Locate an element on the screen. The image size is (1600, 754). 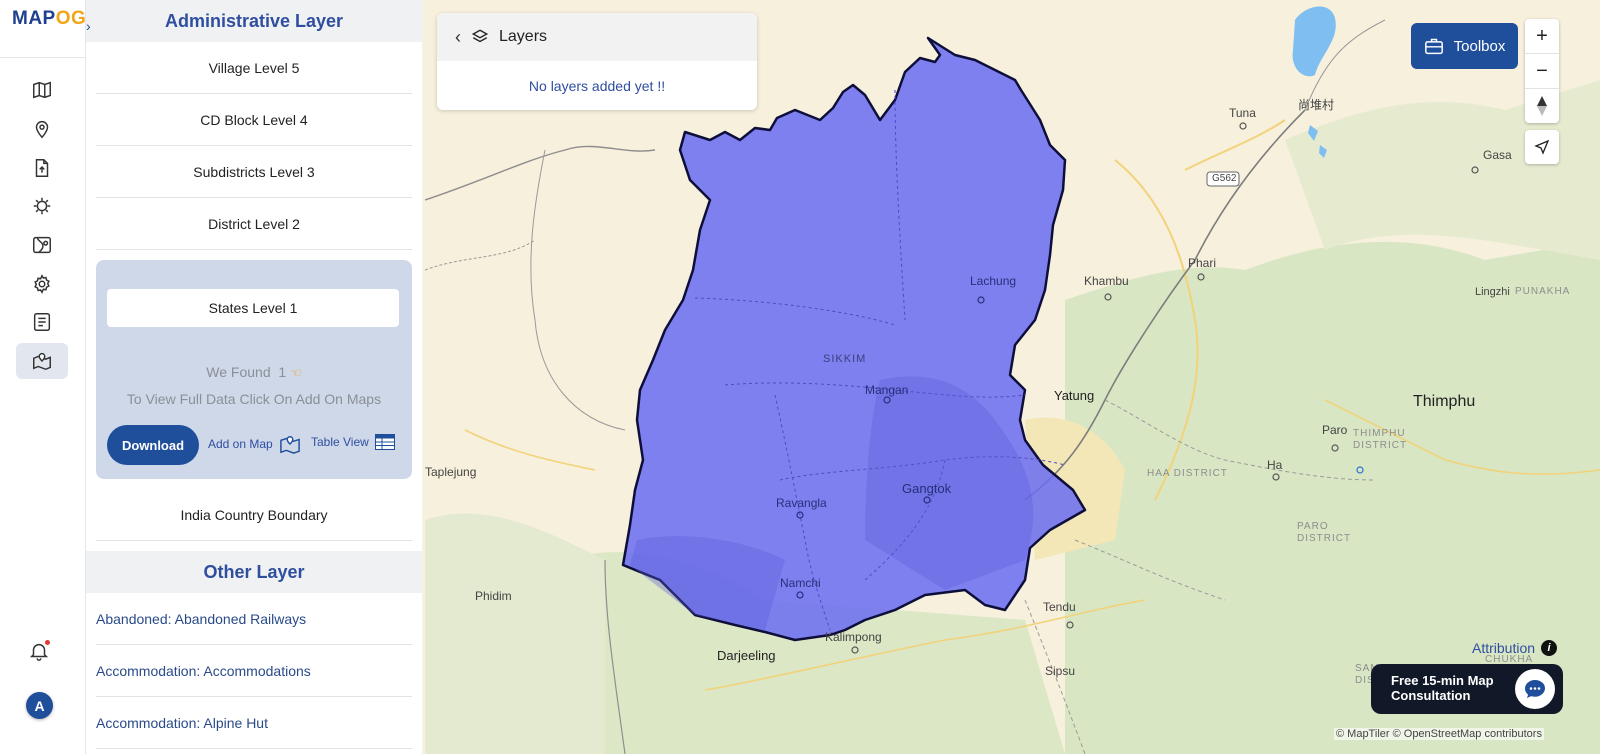
zoom-out-button: − is located at coordinates (1542, 71).